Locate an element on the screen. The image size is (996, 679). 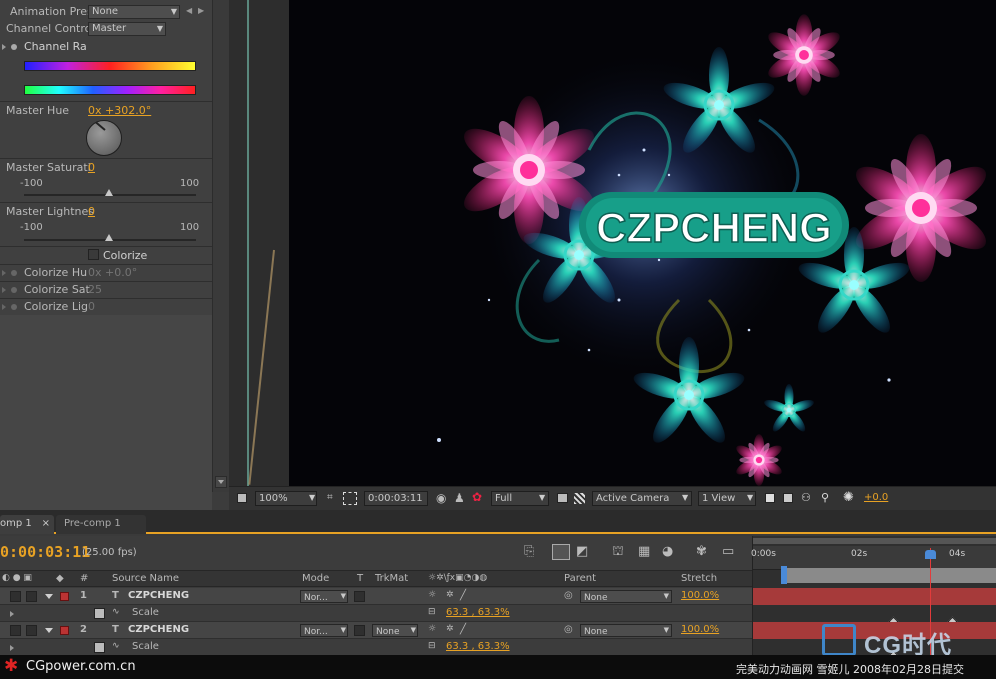
hide-shy-layers-icon: ⛫ is located at coordinates (618, 552).